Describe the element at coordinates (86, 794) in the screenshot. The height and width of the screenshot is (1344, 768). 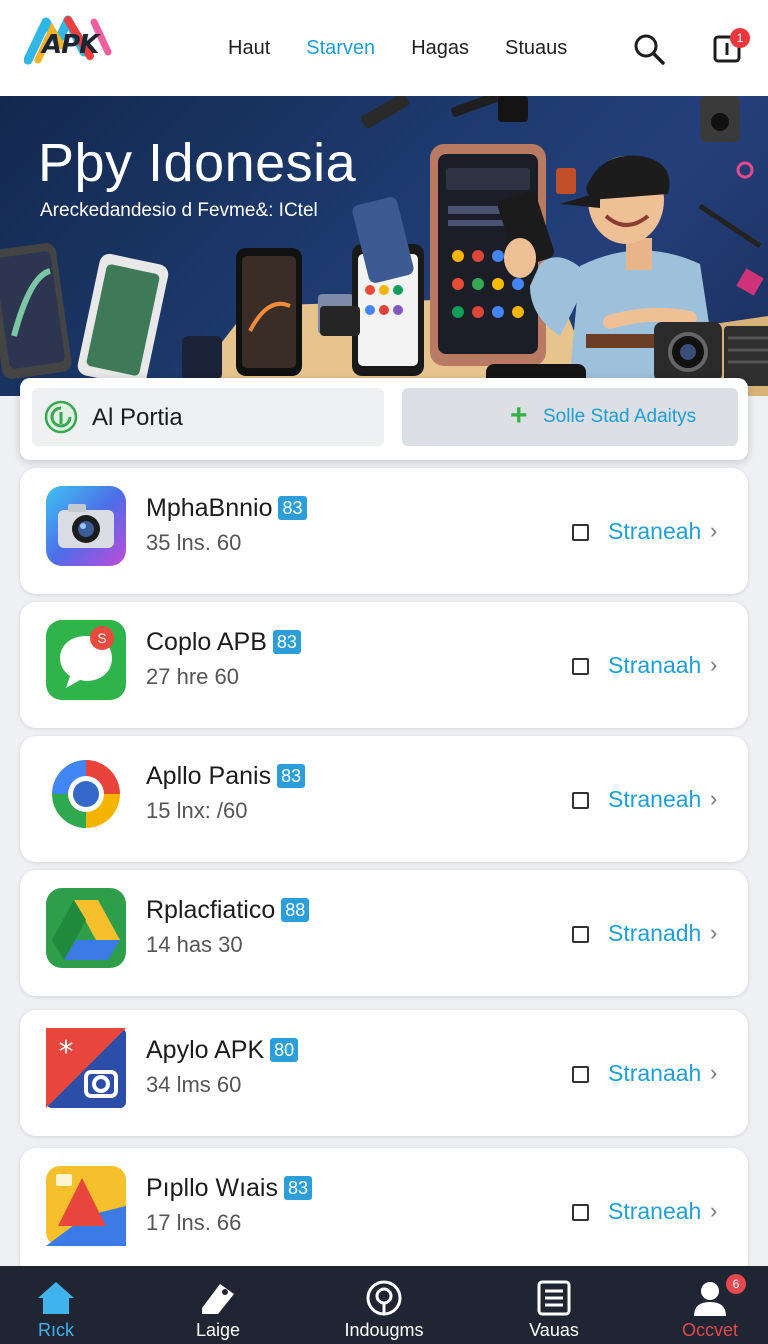
I see `browser-app-icon` at that location.